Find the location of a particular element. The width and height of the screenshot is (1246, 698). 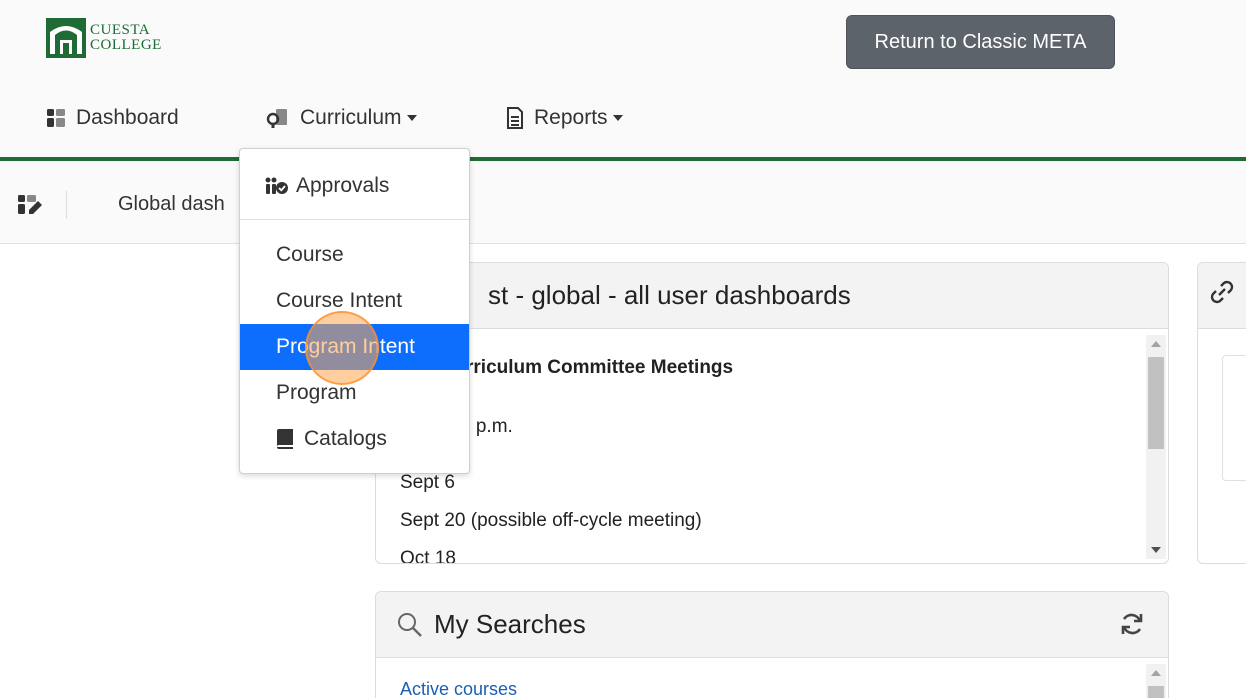

notice-scrollbar is located at coordinates (1156, 447).